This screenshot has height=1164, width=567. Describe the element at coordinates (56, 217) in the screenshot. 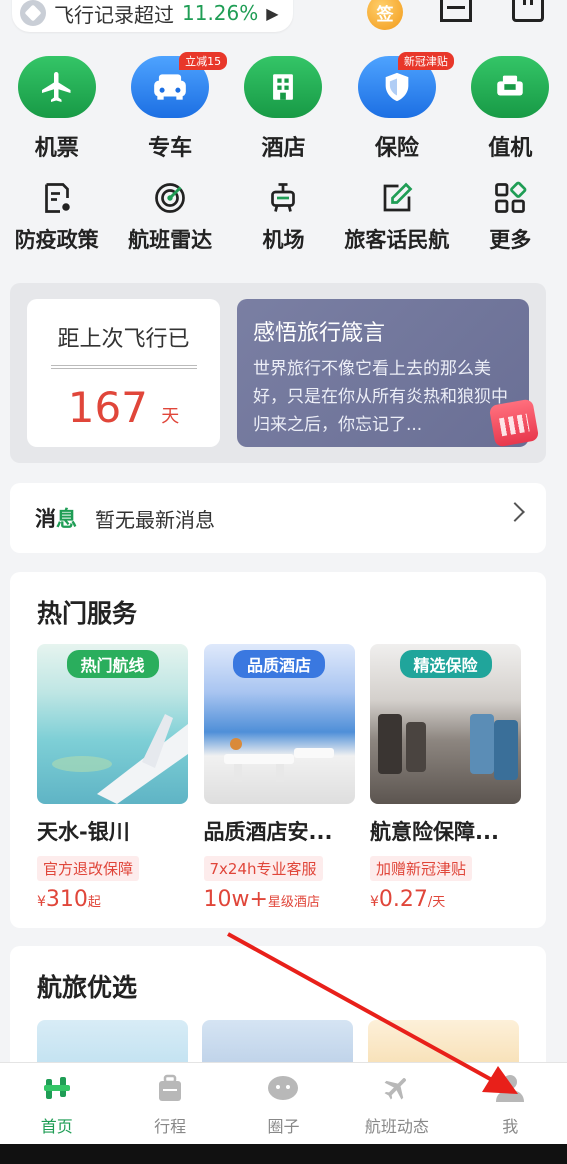

I see `service-epidemic-policy: 防疫政策` at that location.